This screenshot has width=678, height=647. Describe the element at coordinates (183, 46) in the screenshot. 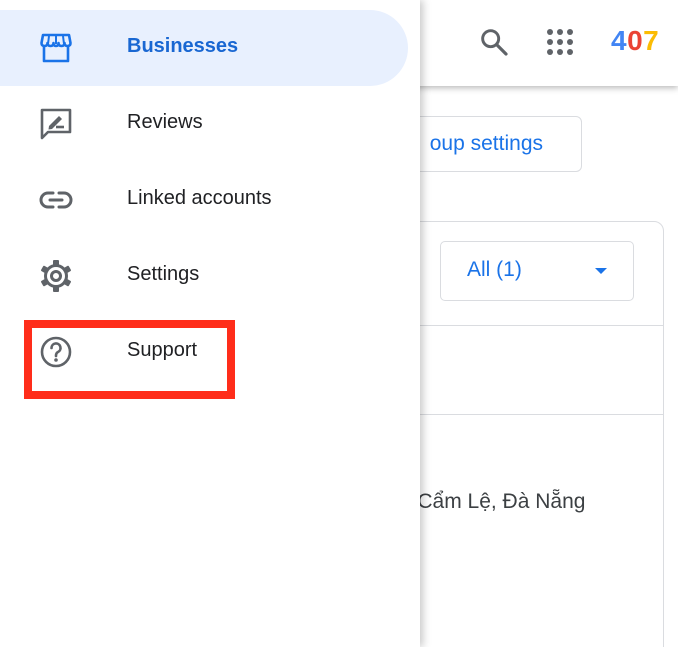

I see `nav-item-label: Businesses` at that location.